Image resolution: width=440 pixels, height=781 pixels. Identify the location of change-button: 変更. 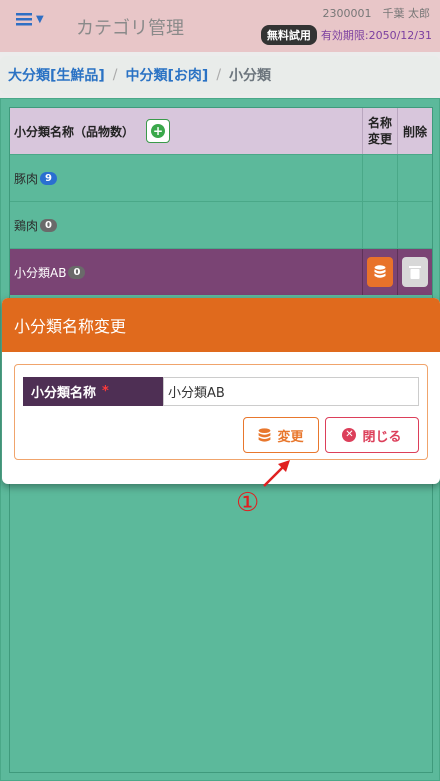
(281, 435).